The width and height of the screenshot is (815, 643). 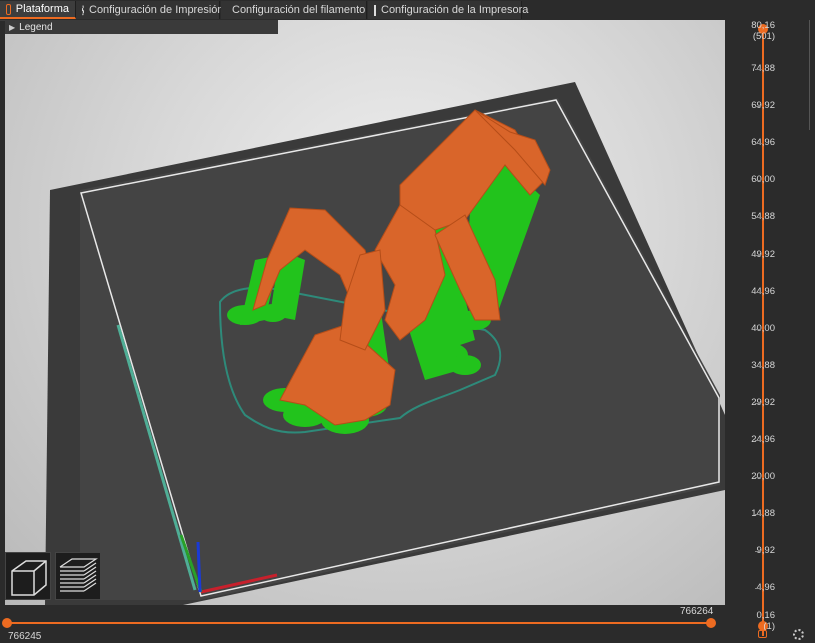 What do you see at coordinates (375, 10) in the screenshot?
I see `printer-icon` at bounding box center [375, 10].